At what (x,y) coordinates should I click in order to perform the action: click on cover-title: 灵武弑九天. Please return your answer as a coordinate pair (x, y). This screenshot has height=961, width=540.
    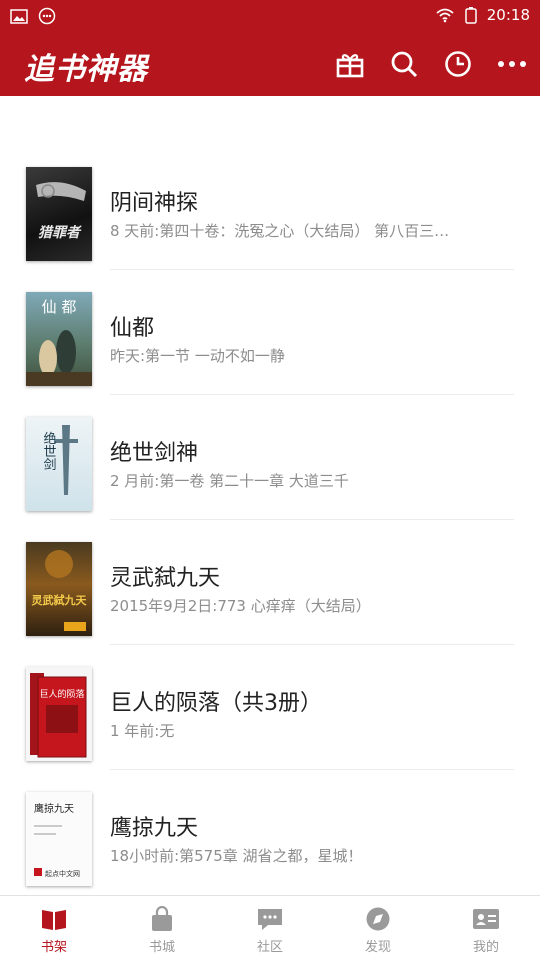
    Looking at the image, I should click on (60, 600).